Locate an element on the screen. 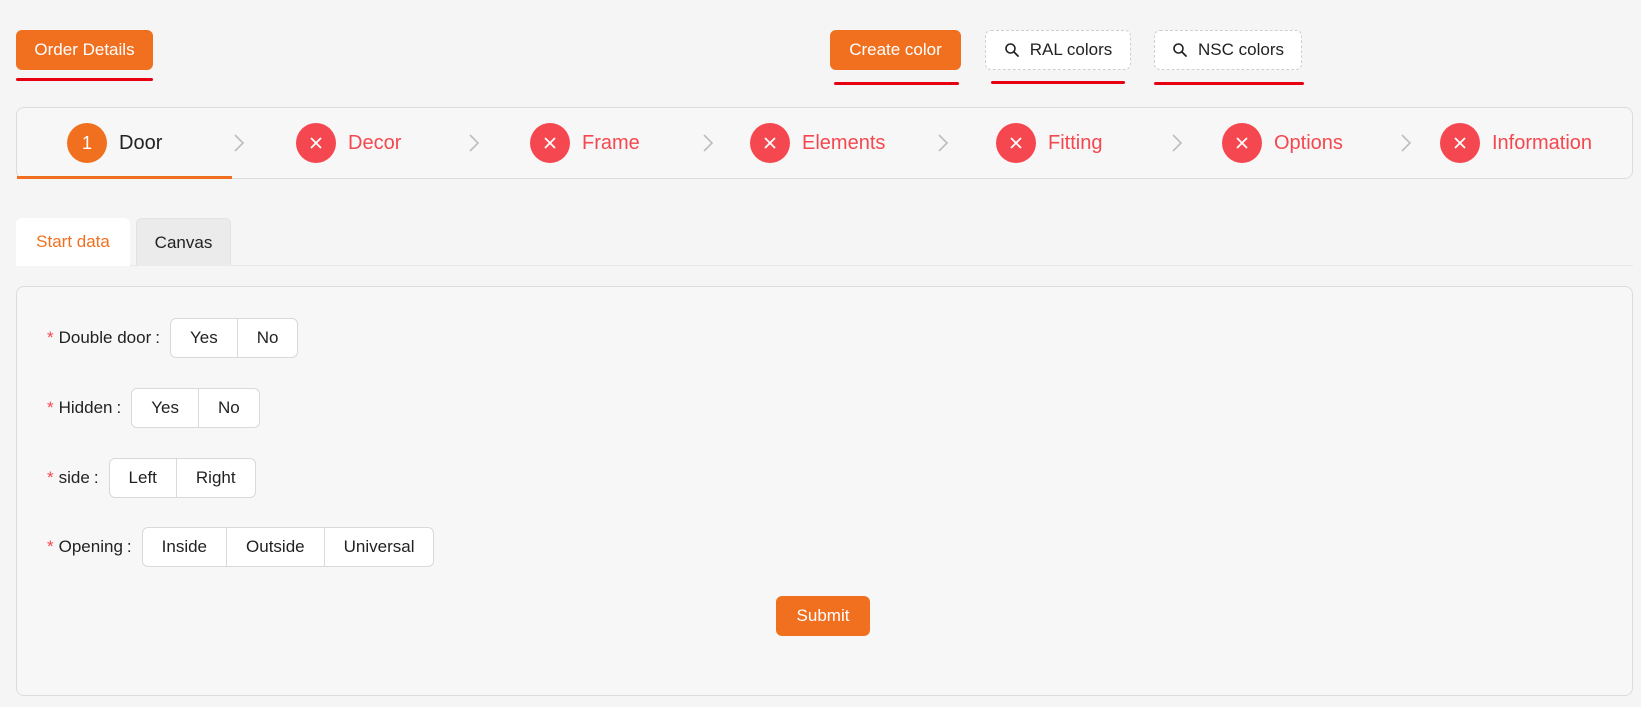 The width and height of the screenshot is (1641, 707). nsc-colors-button: NSC colors is located at coordinates (1228, 50).